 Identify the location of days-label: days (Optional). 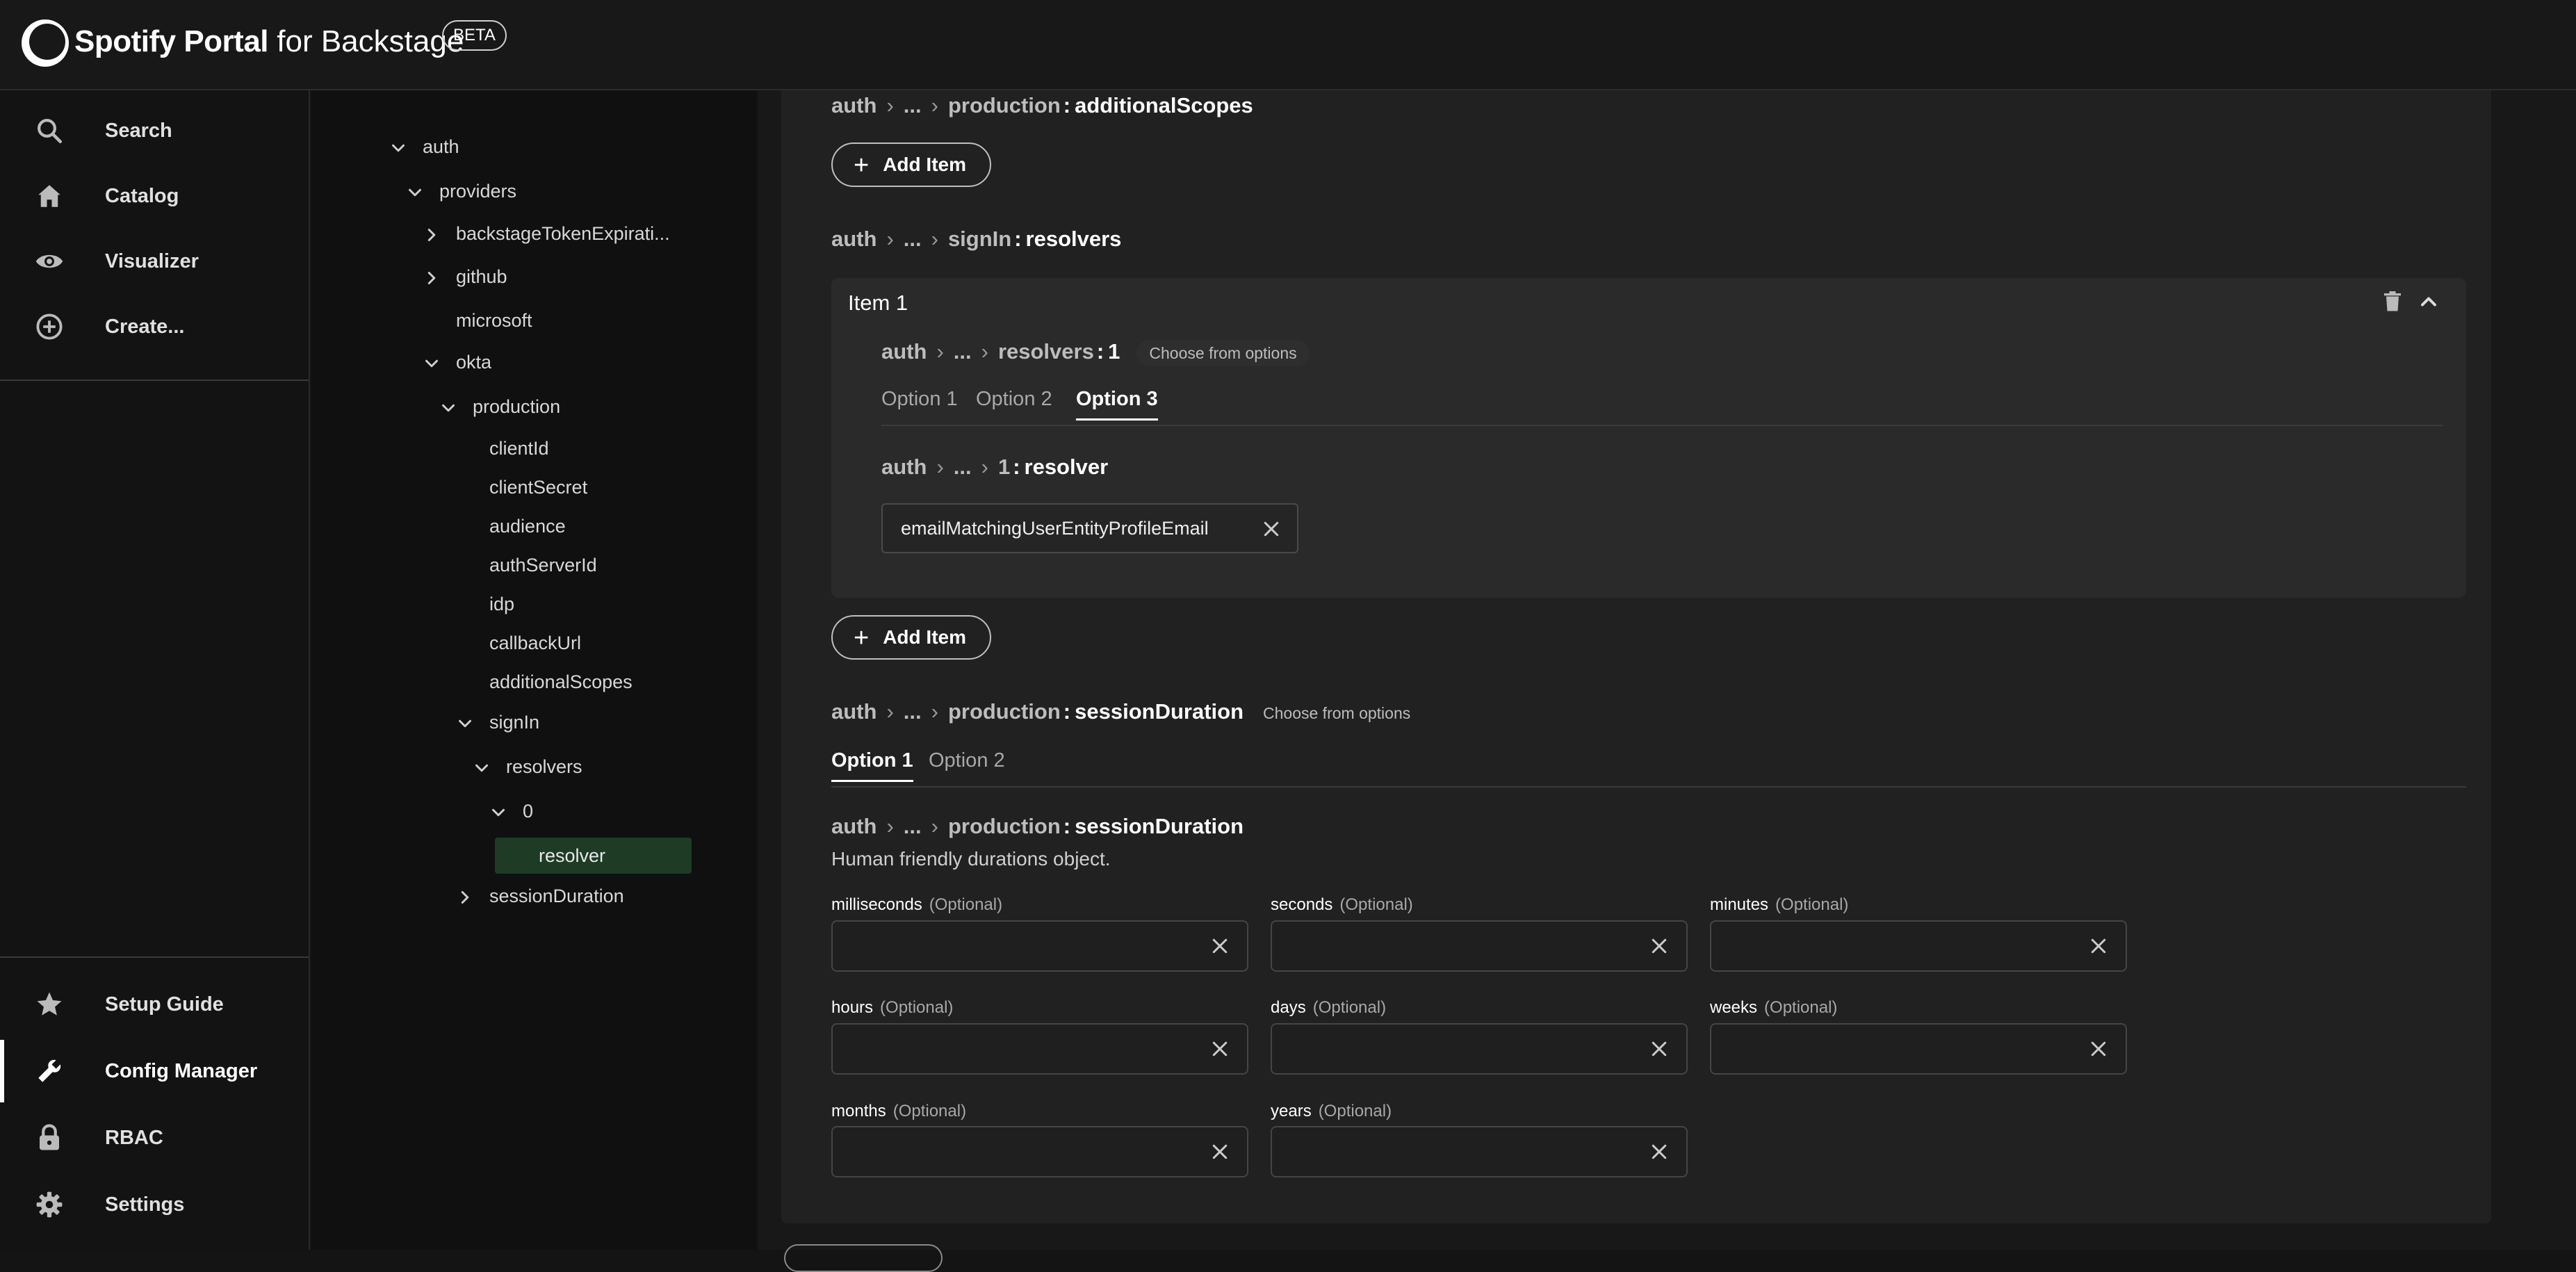
(1328, 1008).